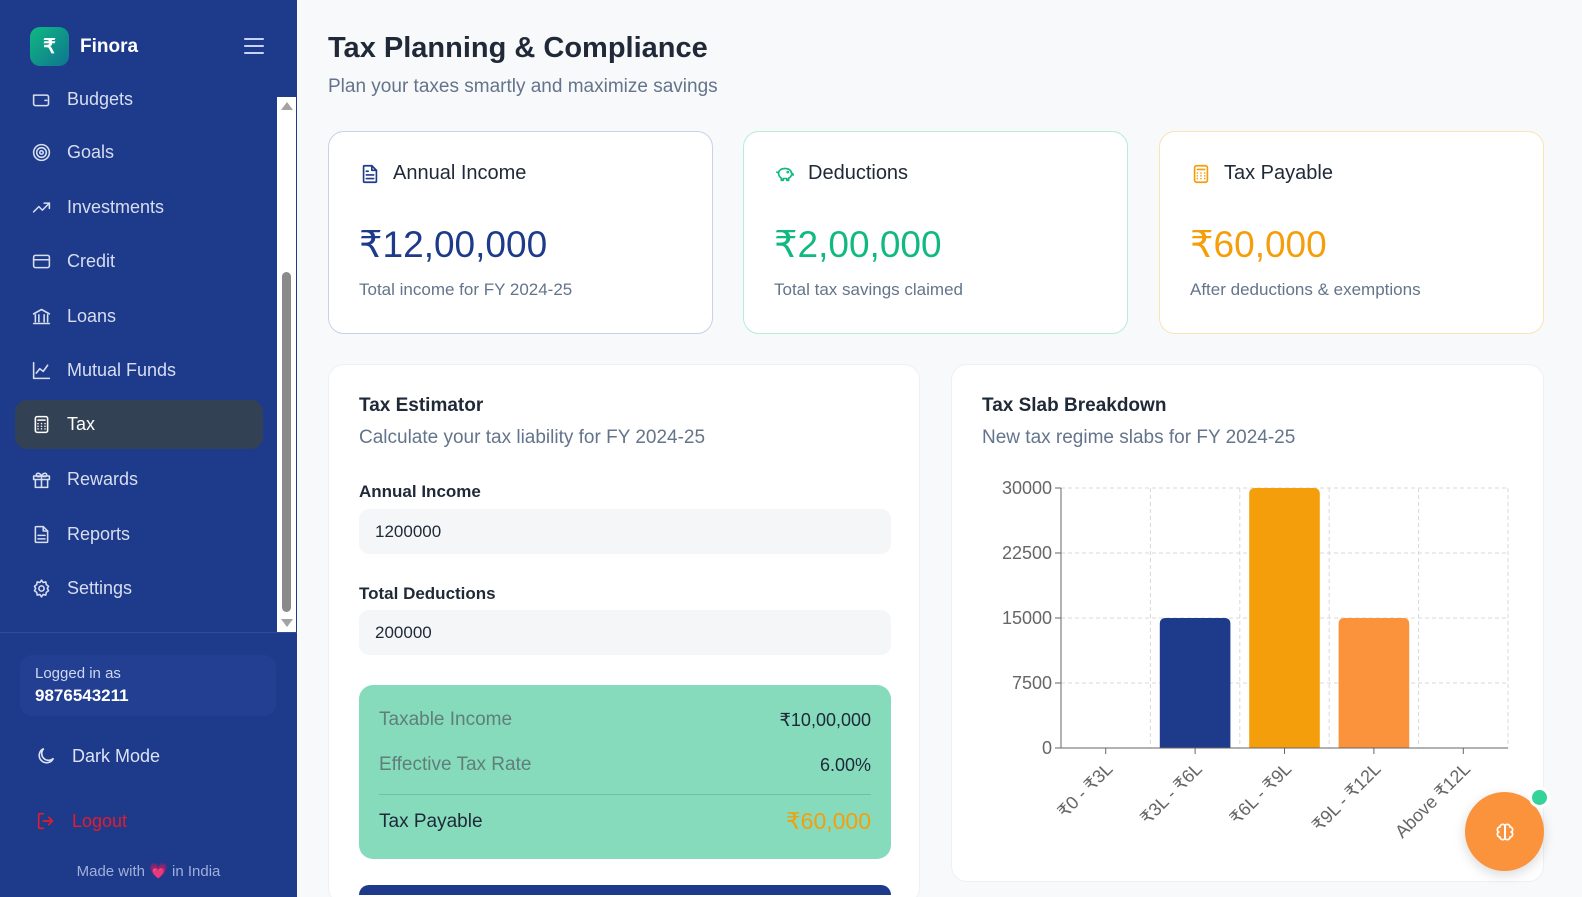 The image size is (1582, 897). I want to click on calculate-button, so click(625, 890).